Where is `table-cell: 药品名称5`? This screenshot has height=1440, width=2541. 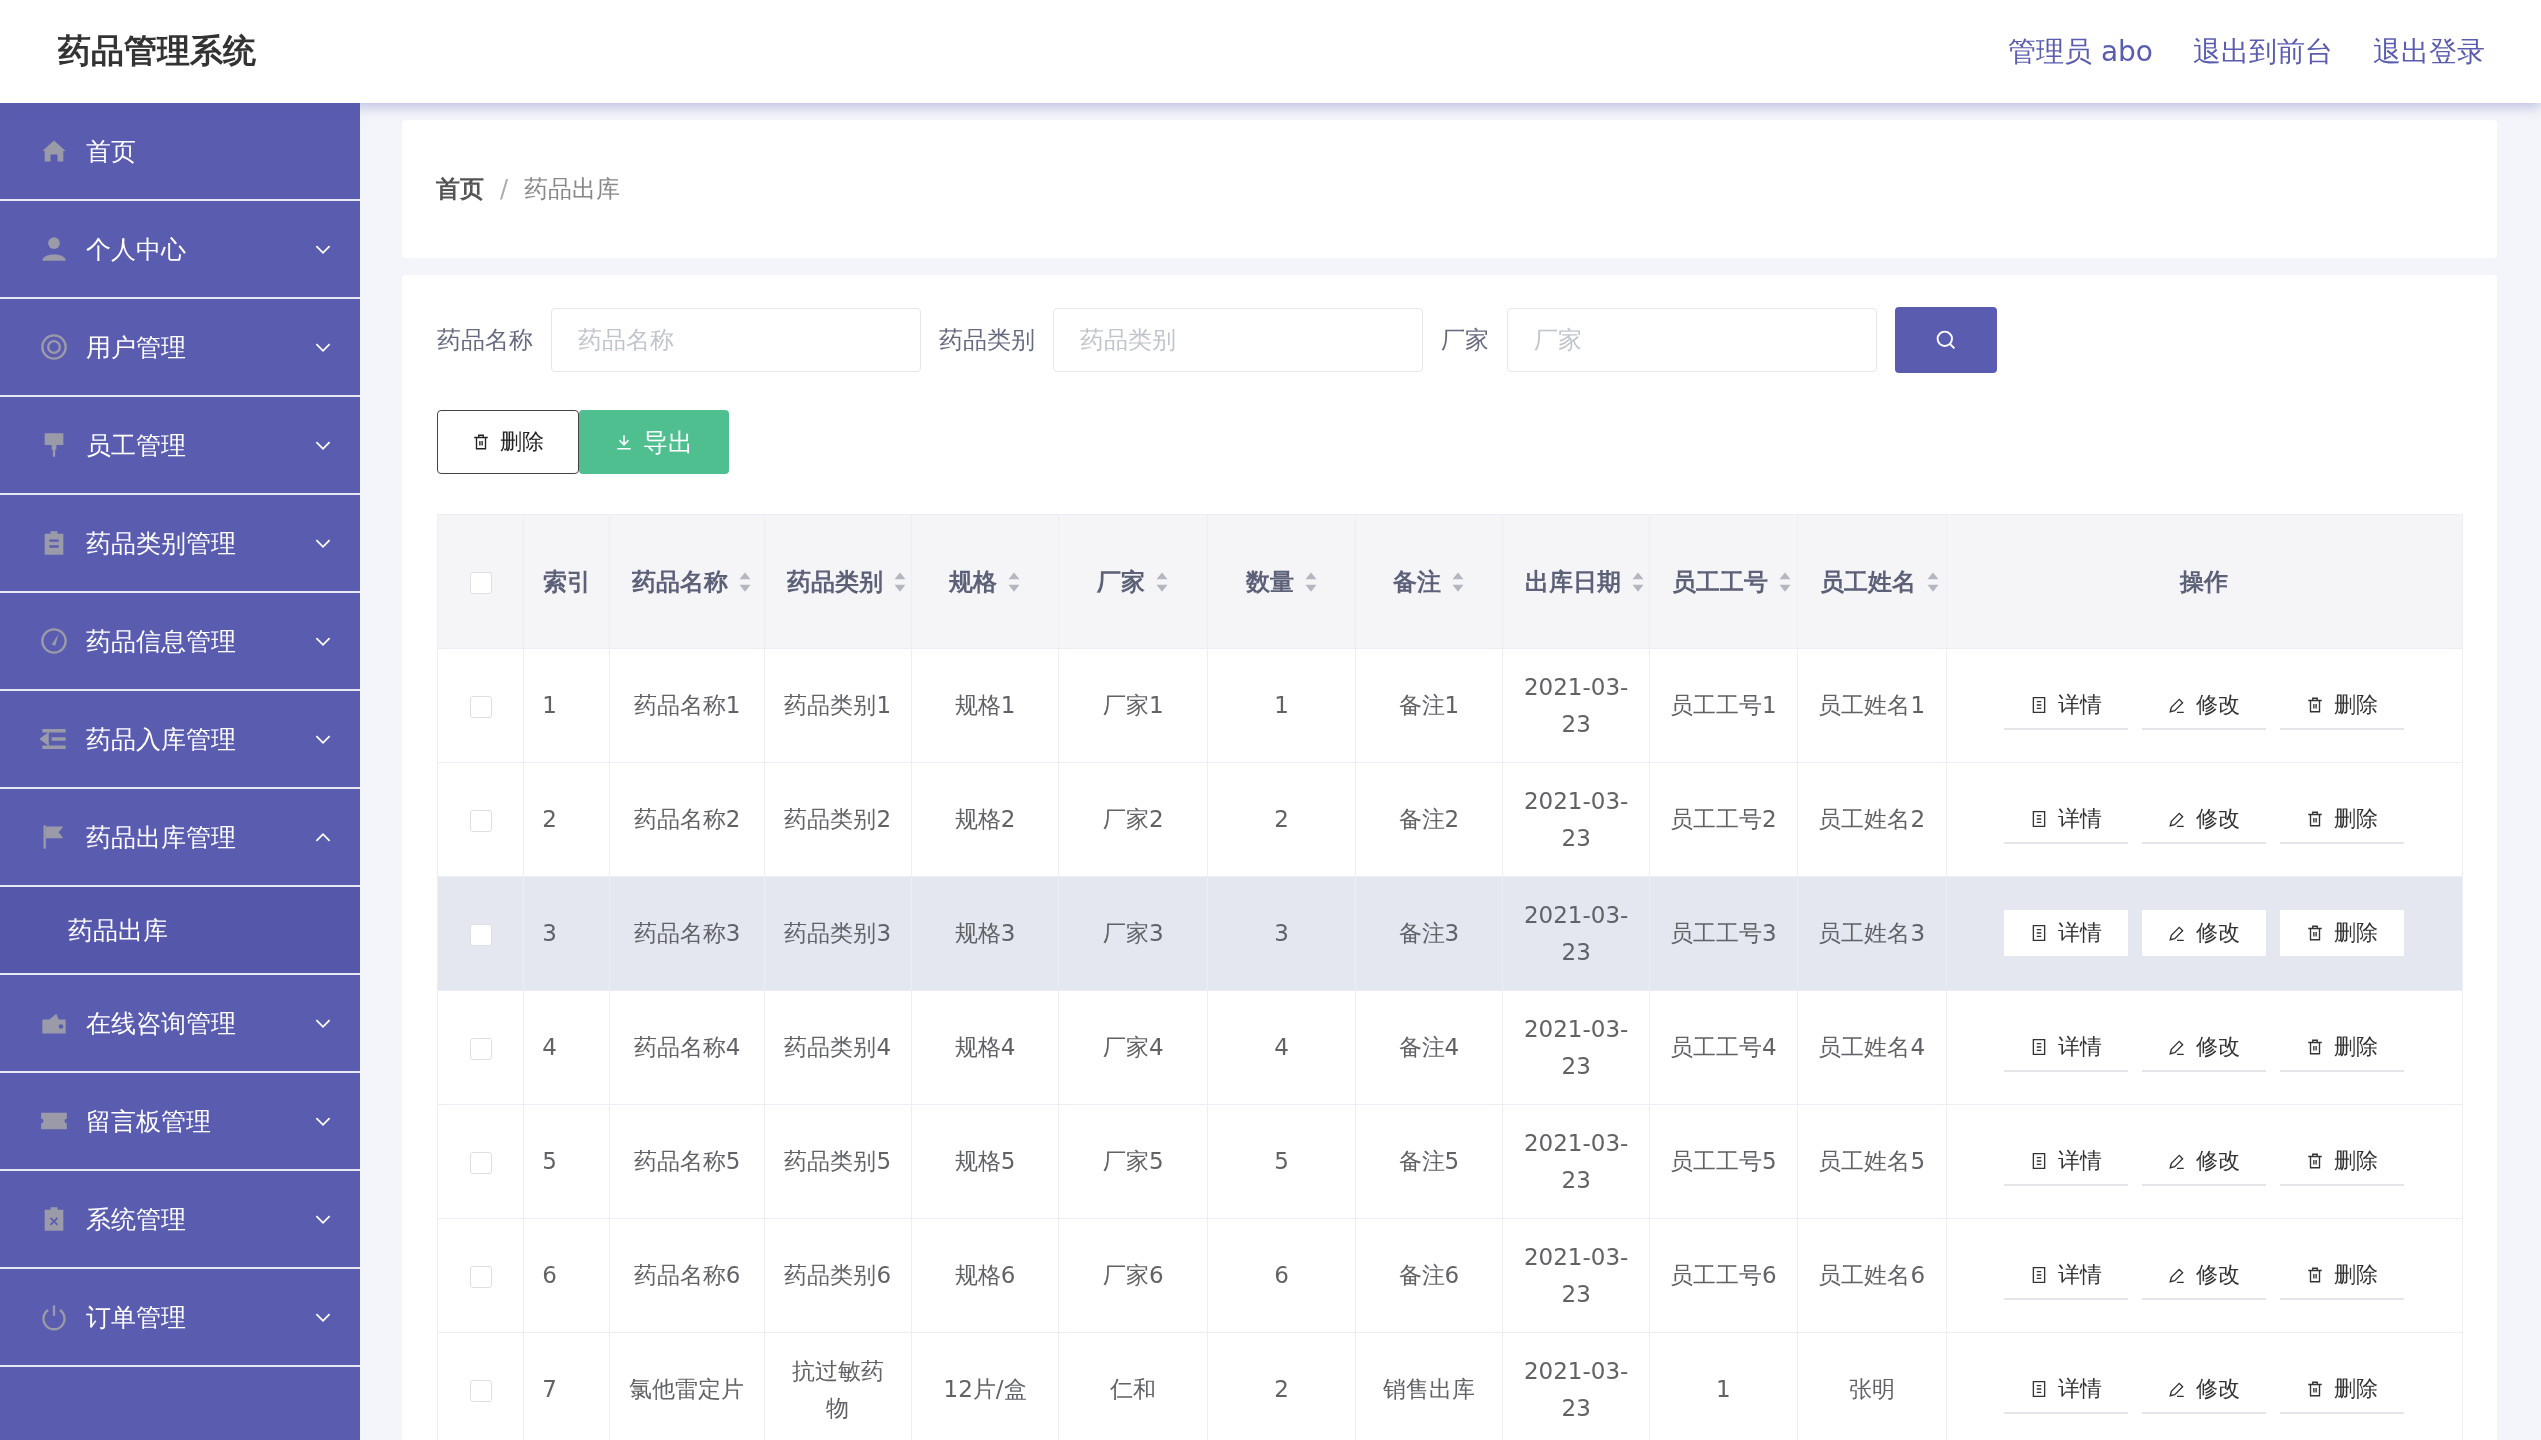
table-cell: 药品名称5 is located at coordinates (687, 1161).